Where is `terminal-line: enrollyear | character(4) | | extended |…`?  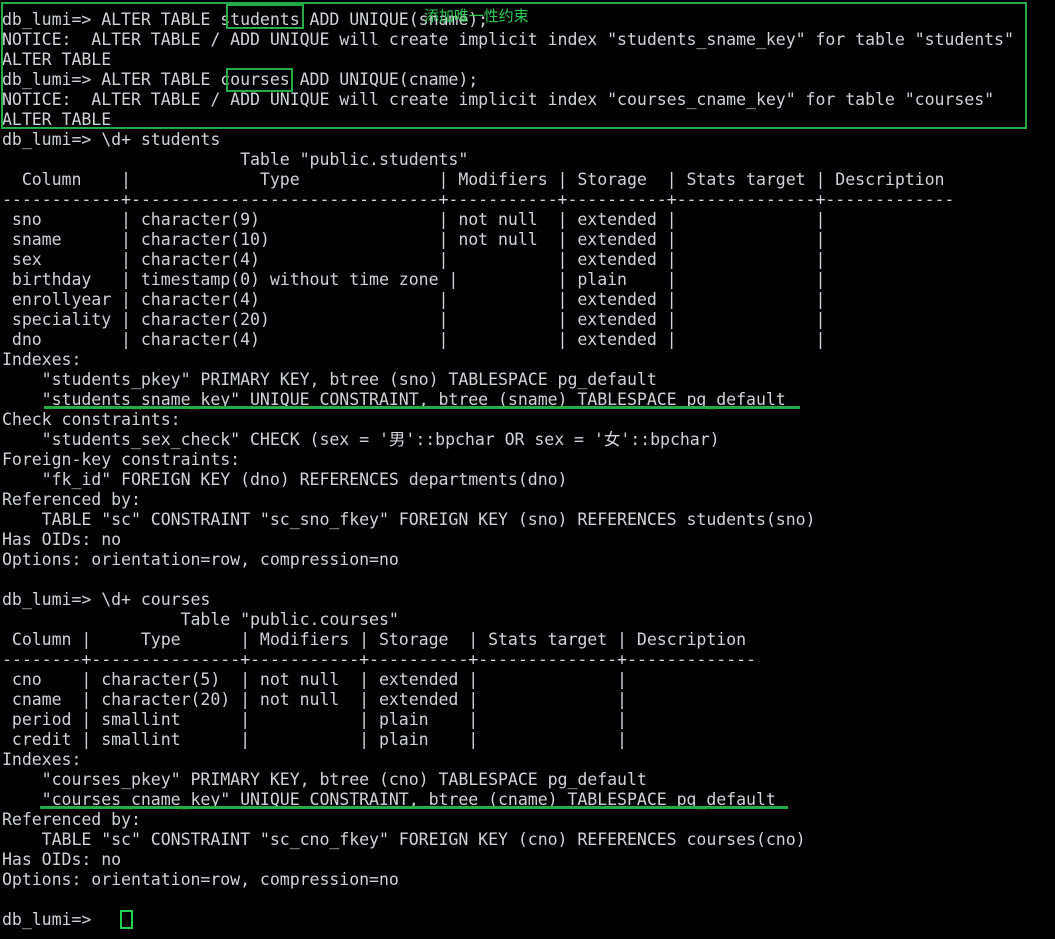
terminal-line: enrollyear | character(4) | | extended |… is located at coordinates (414, 299).